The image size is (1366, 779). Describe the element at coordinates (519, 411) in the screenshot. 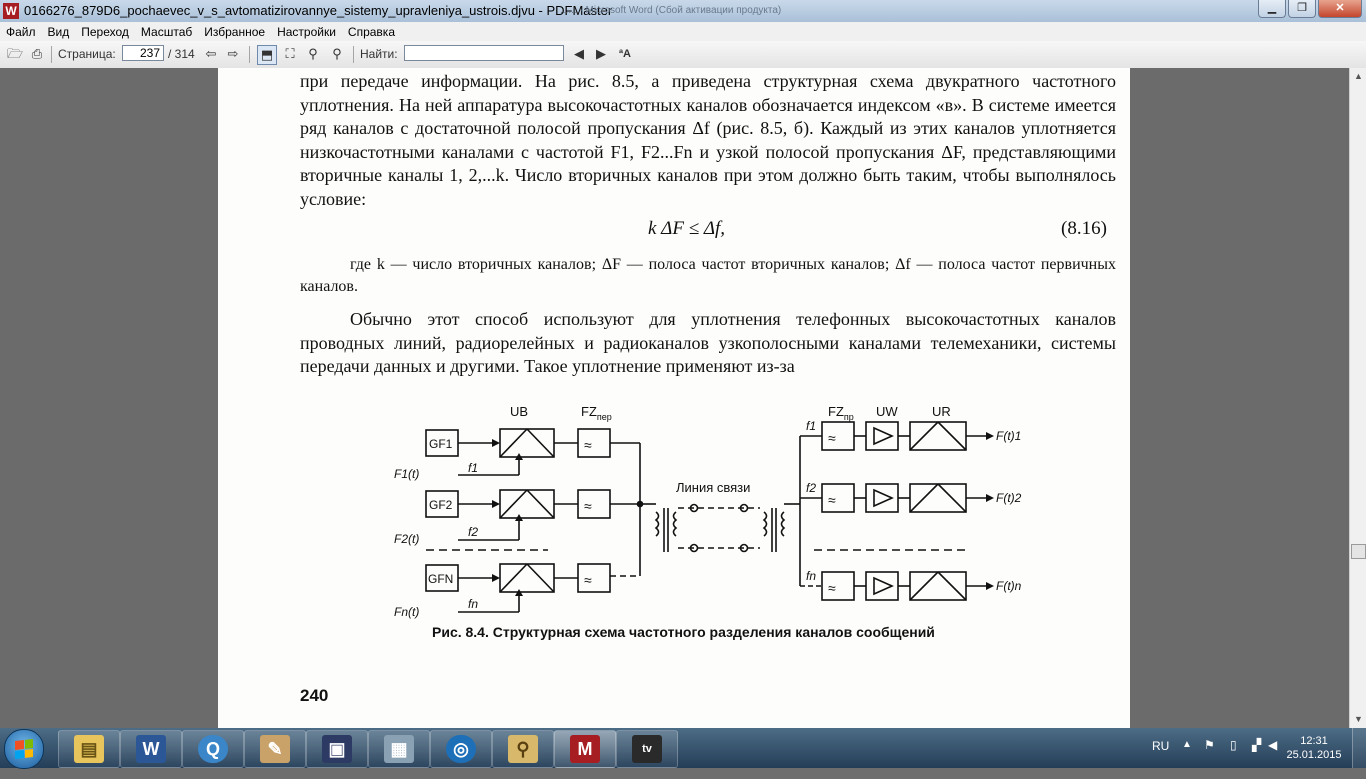

I see `label-ub: UB` at that location.